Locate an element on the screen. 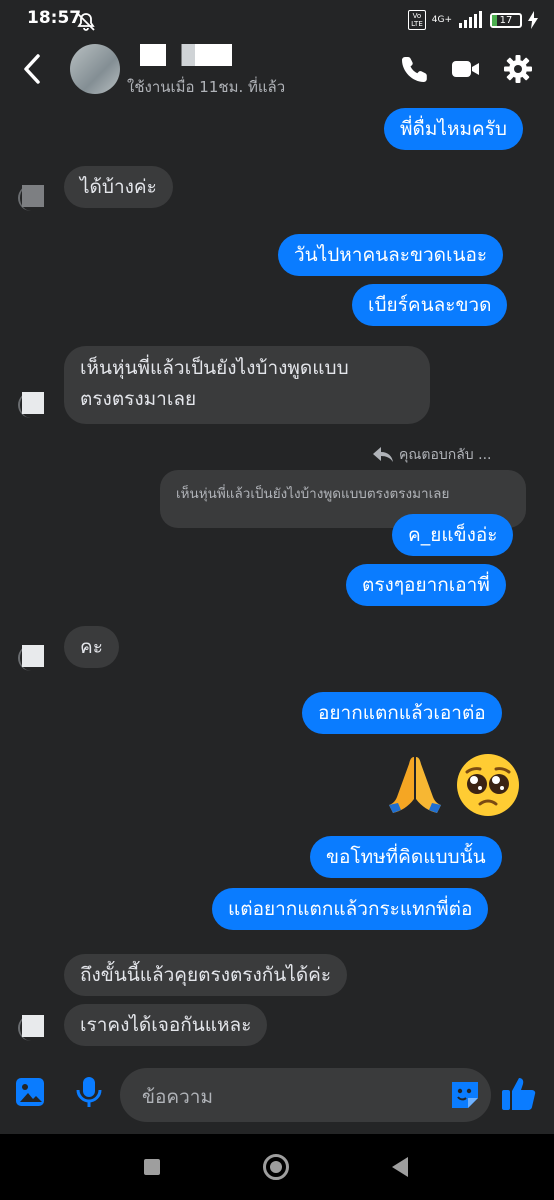 The image size is (554, 1200). last-seen-status: ใช้งานเมื่อ 11ชม. ที่แล้ว is located at coordinates (206, 87).